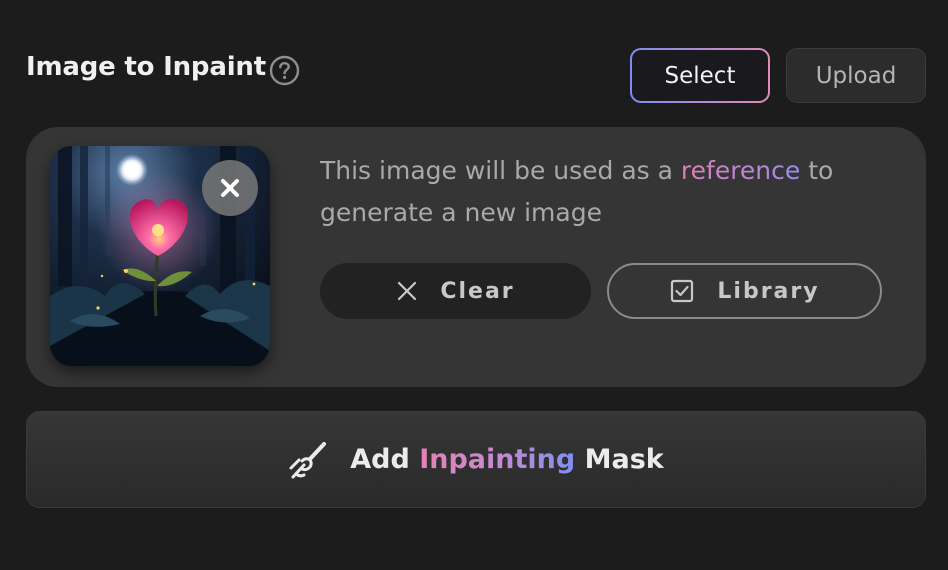  Describe the element at coordinates (682, 291) in the screenshot. I see `checkbox-icon` at that location.